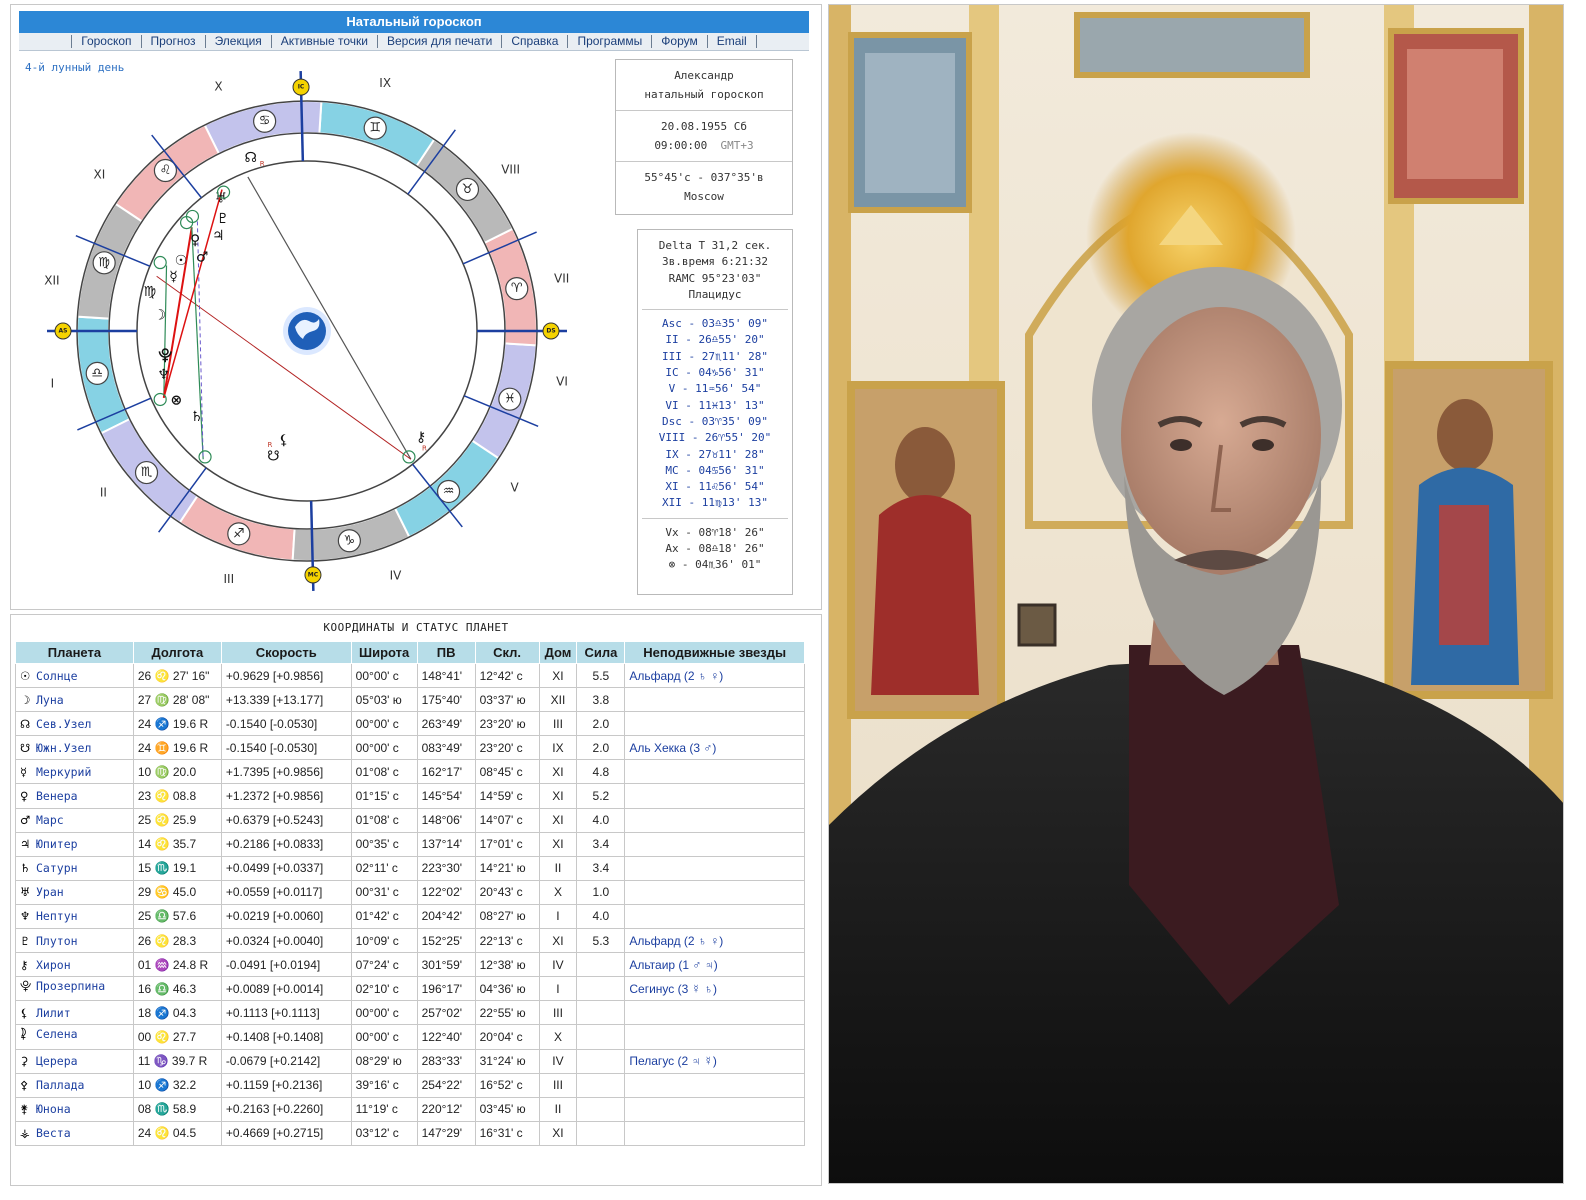  Describe the element at coordinates (105, 41) in the screenshot. I see `menu-item-horoscope: Гороскоп` at that location.